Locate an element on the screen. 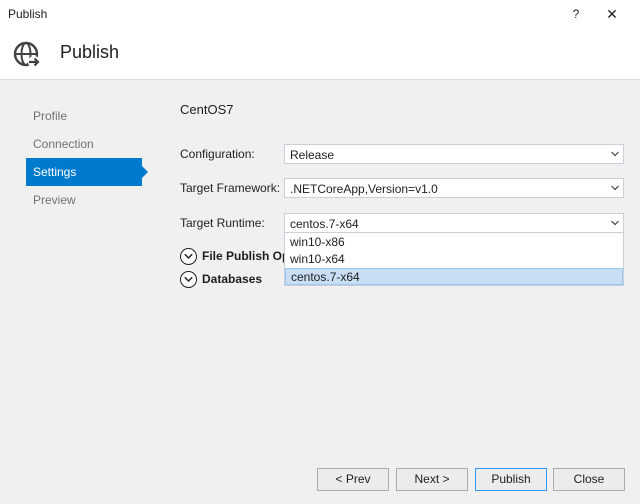 The image size is (640, 504). nav-item-profile: Profile is located at coordinates (87, 116).